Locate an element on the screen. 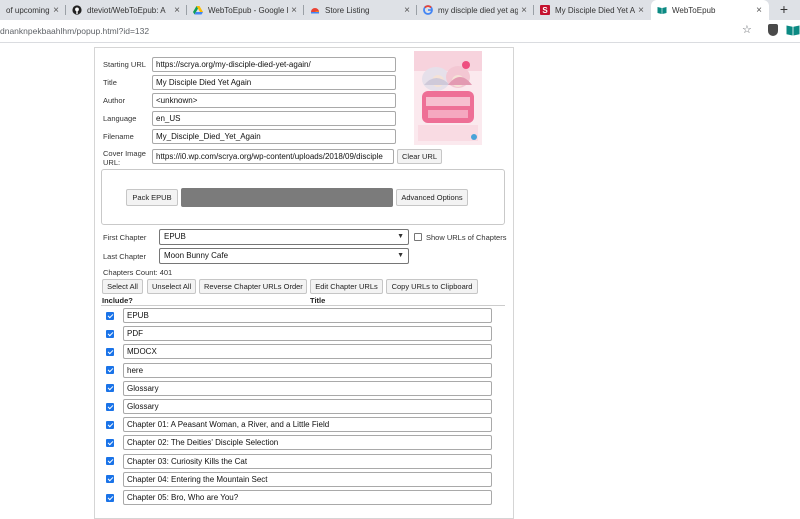  tab-1: dteviot/WebToEpub: A × is located at coordinates (126, 10).